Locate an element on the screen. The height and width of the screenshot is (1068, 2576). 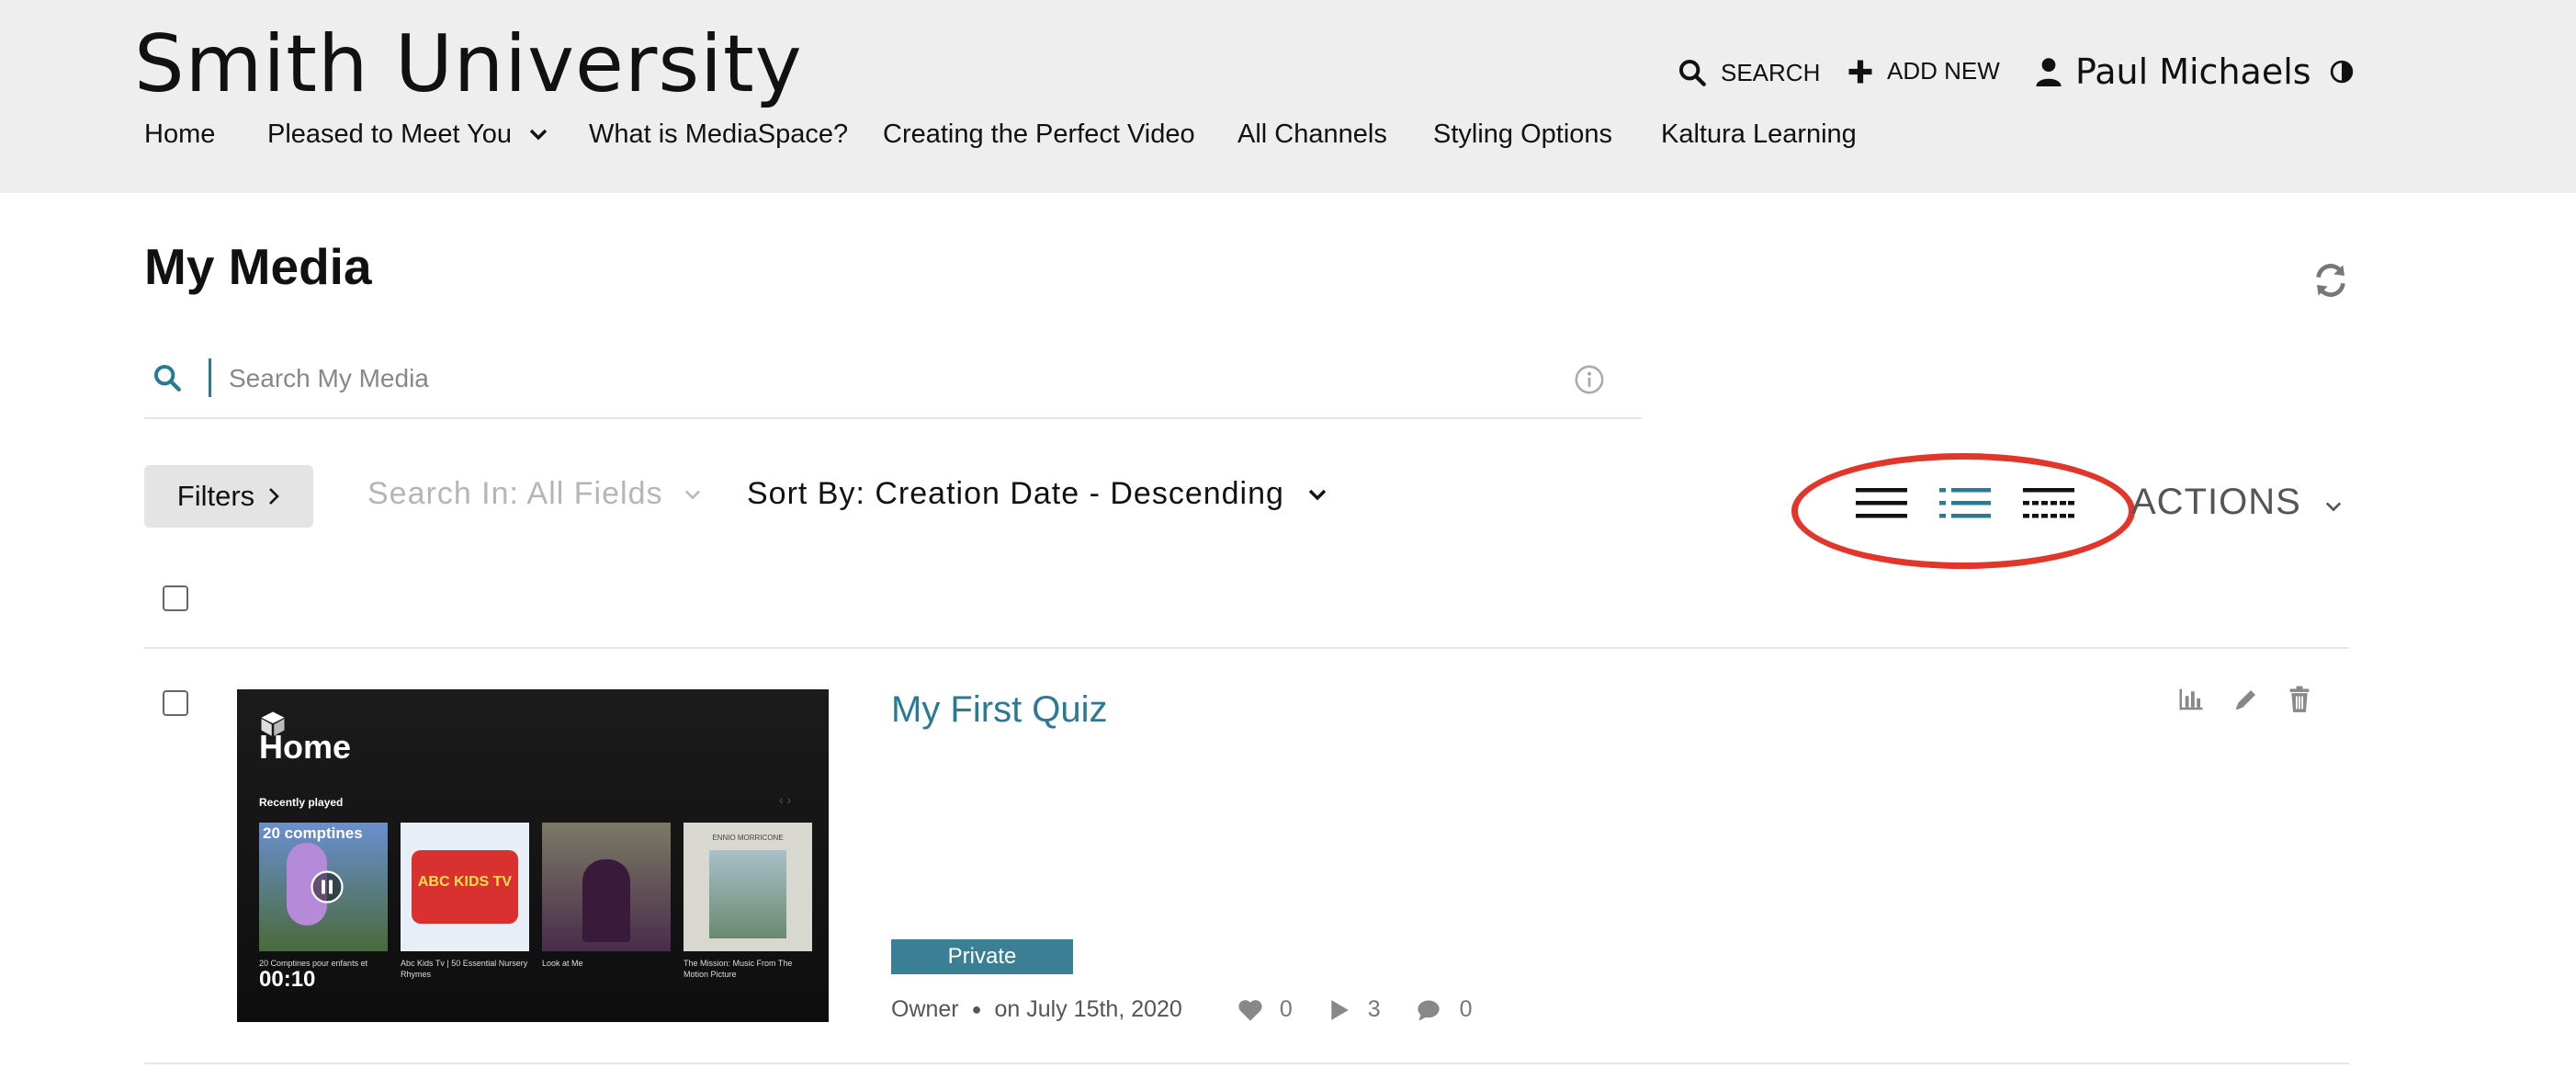
video-duration: 00:10 is located at coordinates (287, 979).